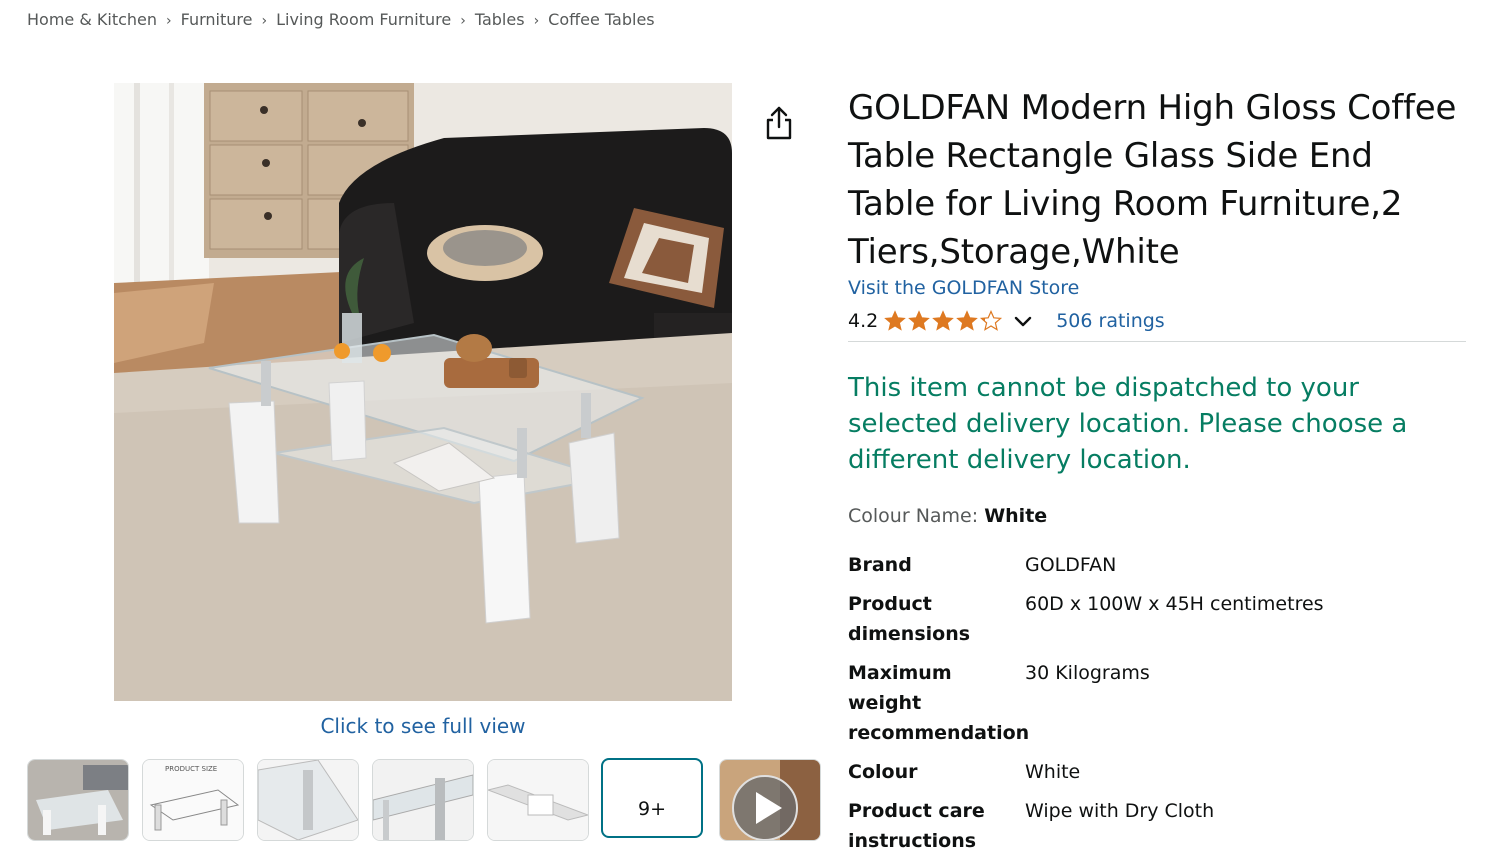 This screenshot has width=1503, height=865. Describe the element at coordinates (944, 321) in the screenshot. I see `star-rating` at that location.